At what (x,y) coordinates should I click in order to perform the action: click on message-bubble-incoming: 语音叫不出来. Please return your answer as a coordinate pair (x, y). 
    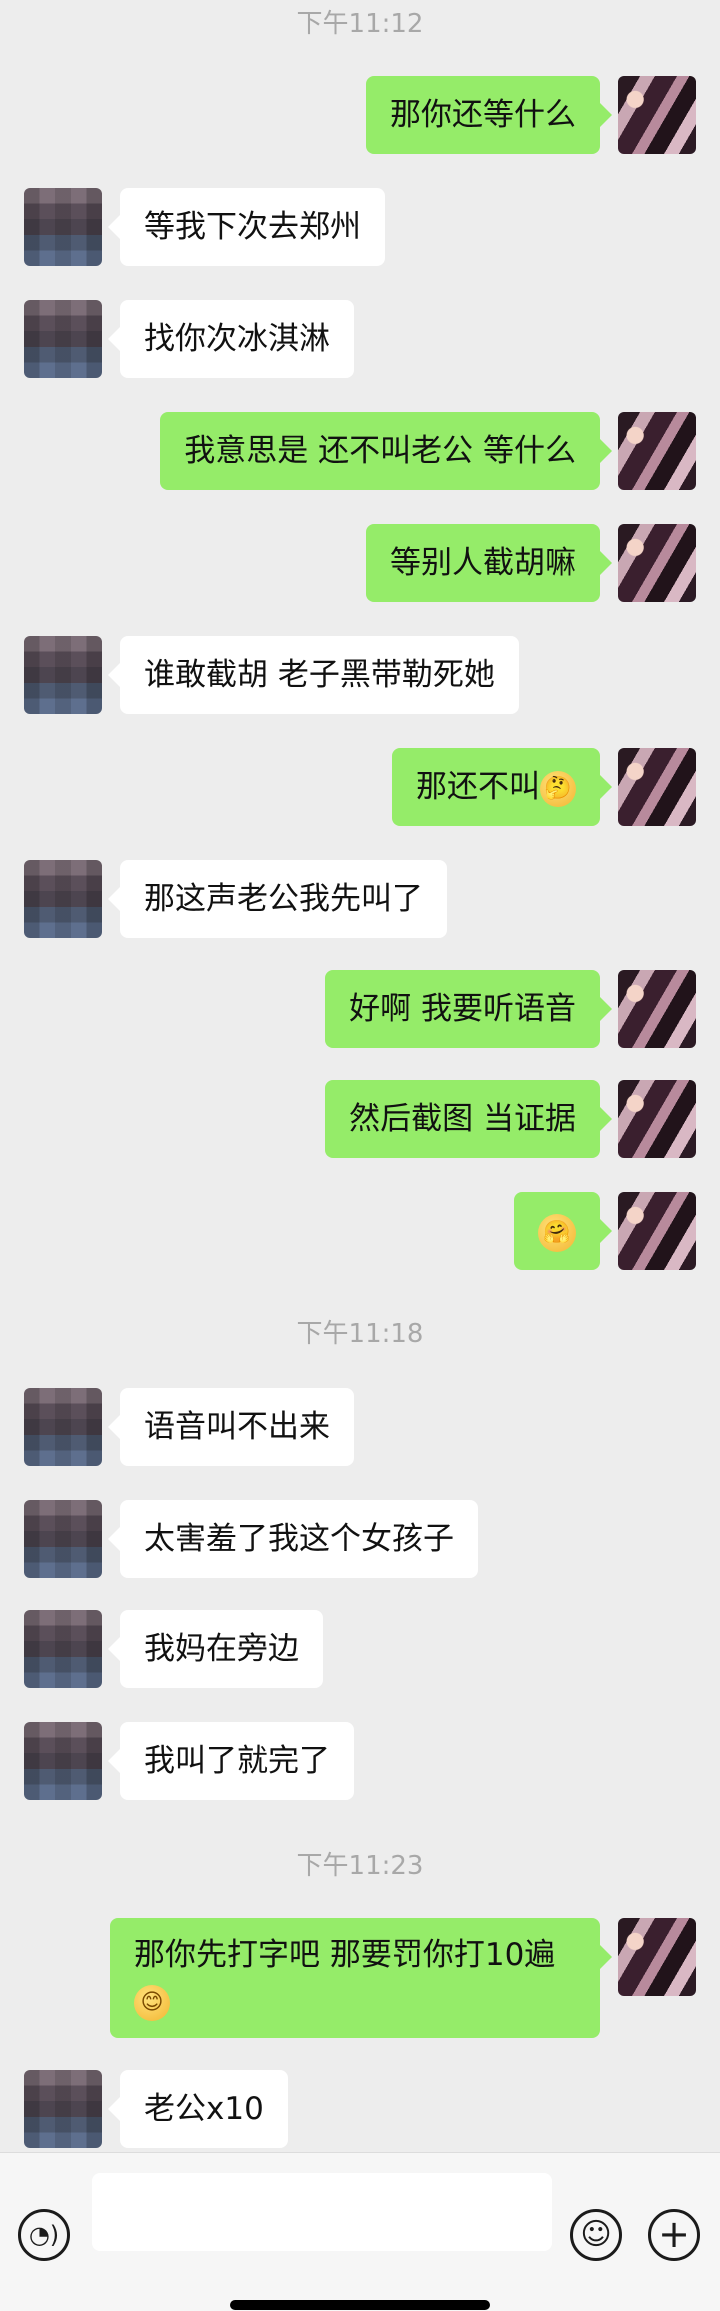
    Looking at the image, I should click on (231, 1427).